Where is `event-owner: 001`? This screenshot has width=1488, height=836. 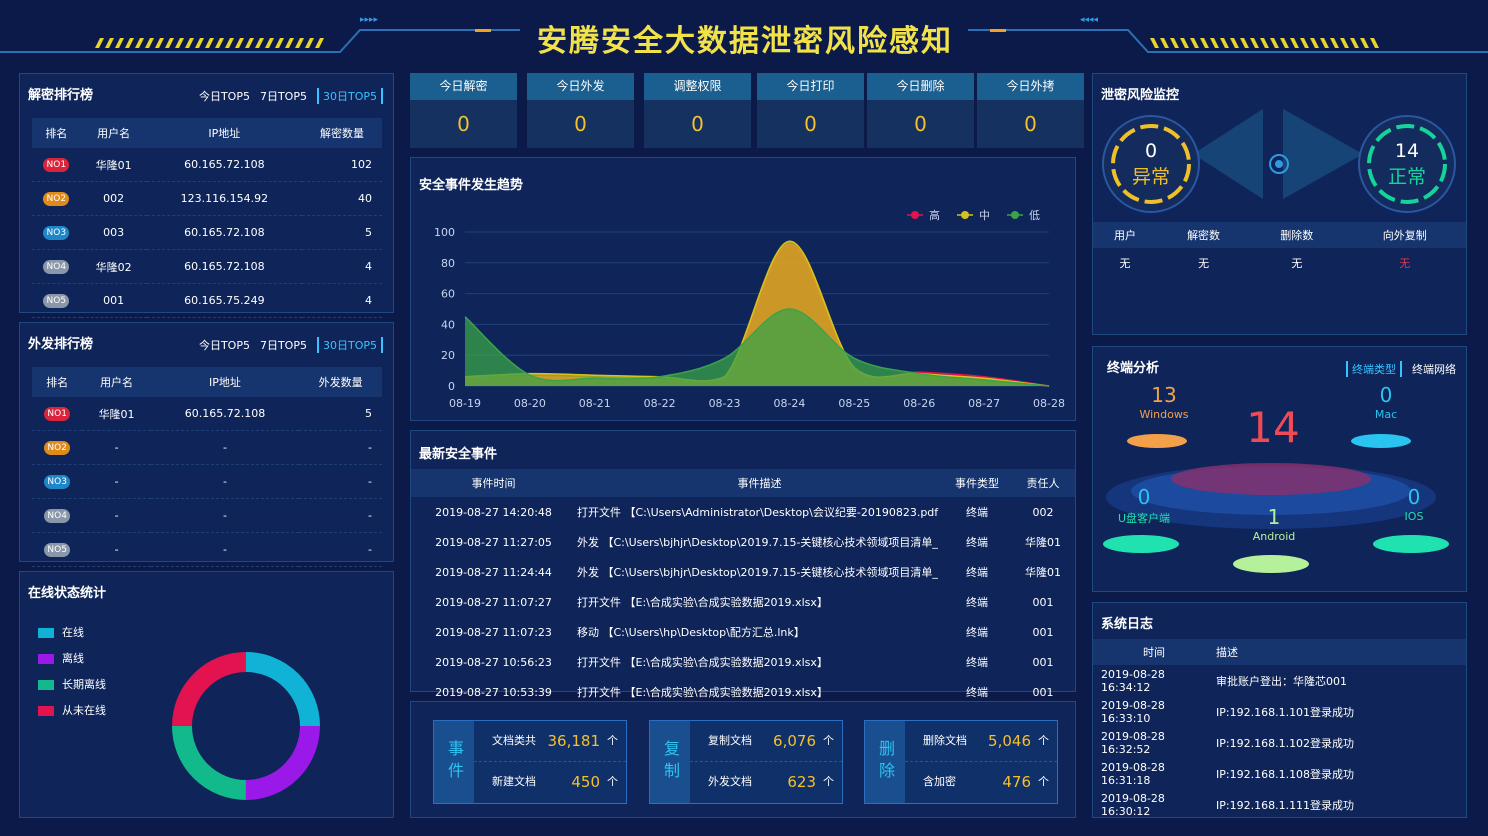
event-owner: 001 is located at coordinates (1043, 602).